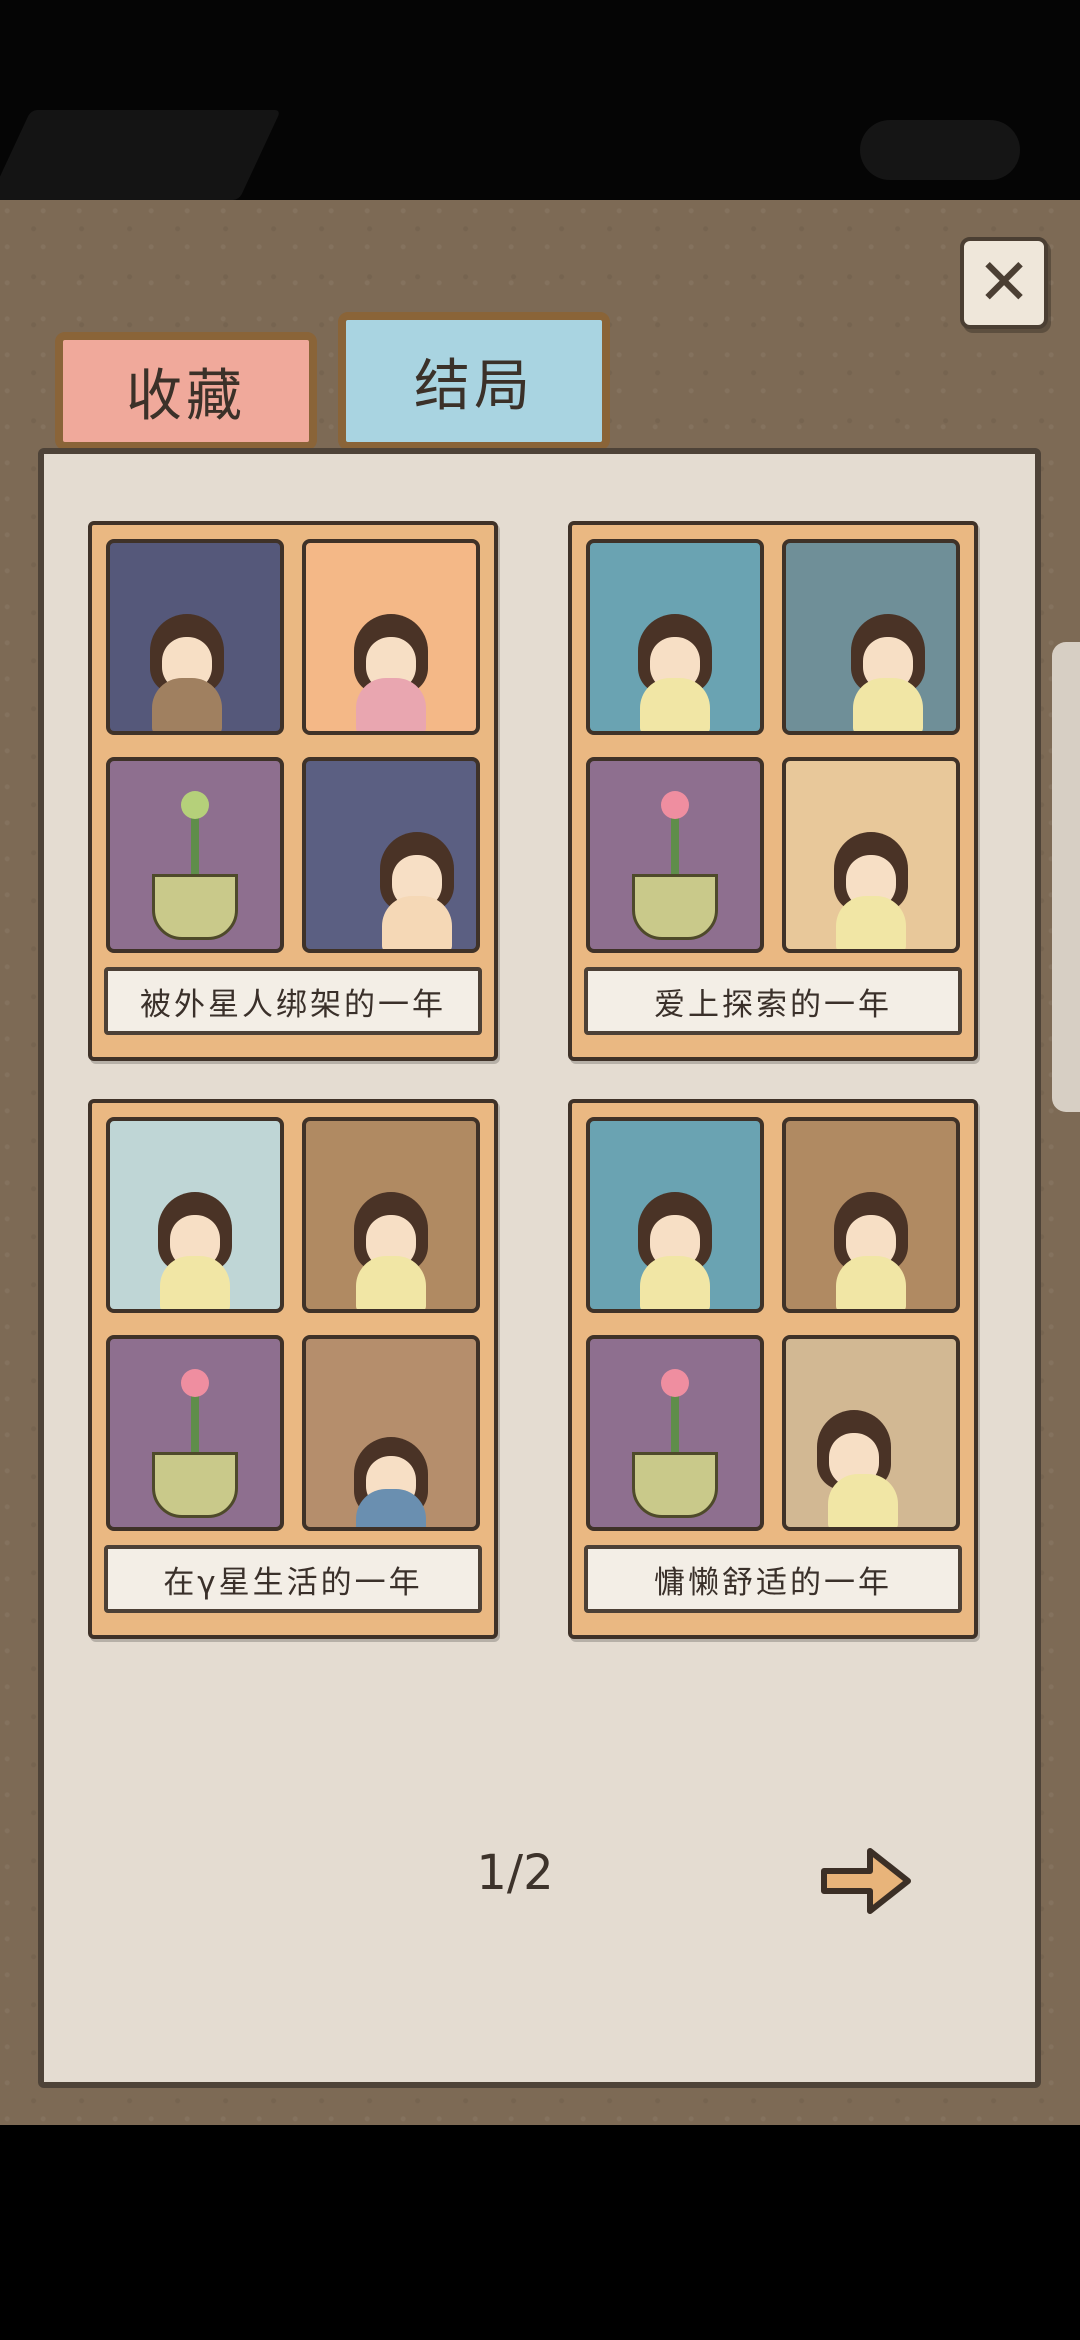  I want to click on arrow-right-icon, so click(866, 1881).